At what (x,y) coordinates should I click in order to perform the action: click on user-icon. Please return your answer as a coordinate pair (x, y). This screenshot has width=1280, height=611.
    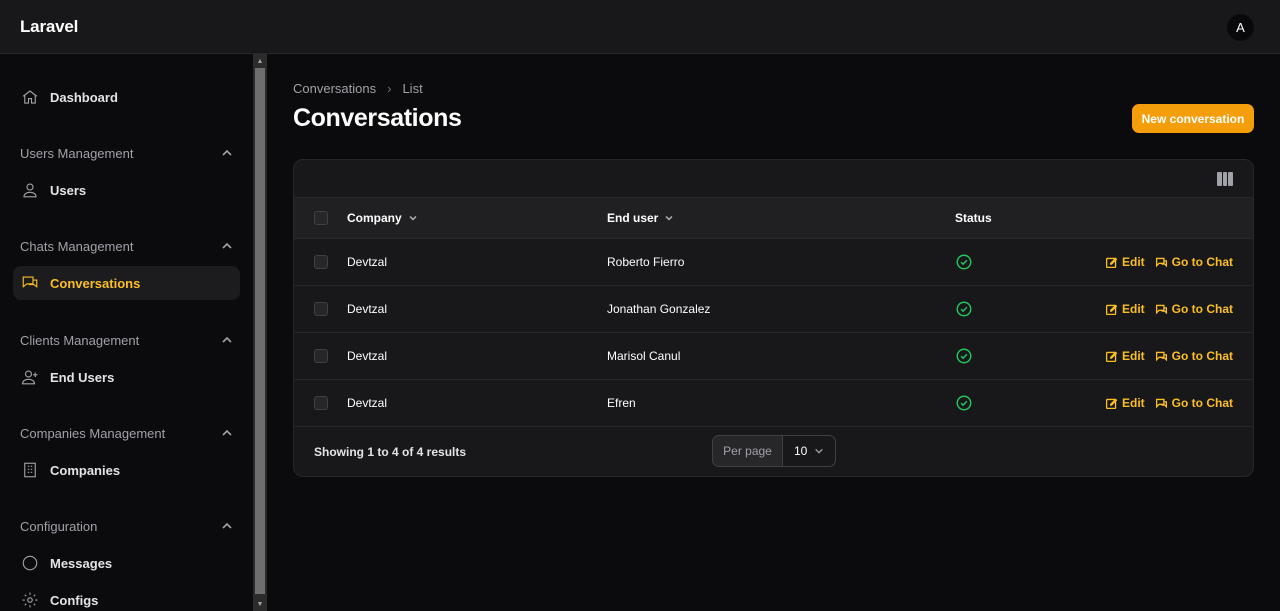
    Looking at the image, I should click on (30, 190).